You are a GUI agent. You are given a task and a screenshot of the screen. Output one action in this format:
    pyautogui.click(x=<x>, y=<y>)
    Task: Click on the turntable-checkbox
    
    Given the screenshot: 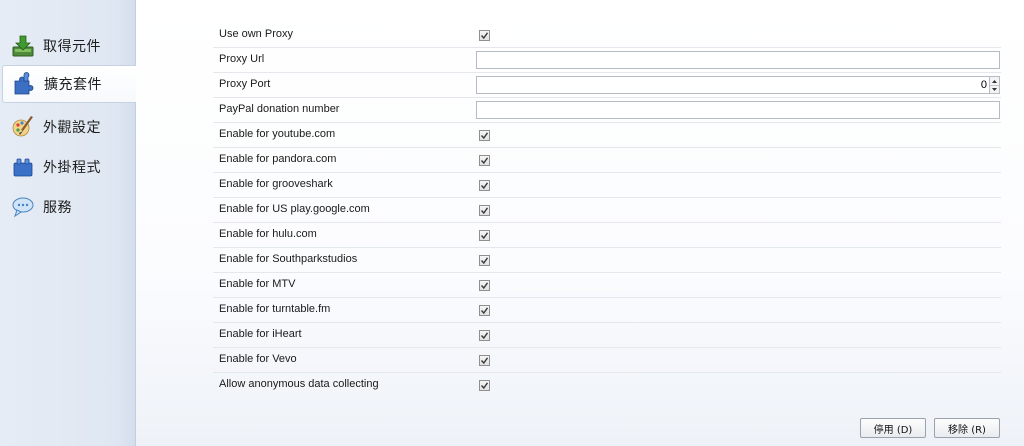 What is the action you would take?
    pyautogui.click(x=484, y=310)
    